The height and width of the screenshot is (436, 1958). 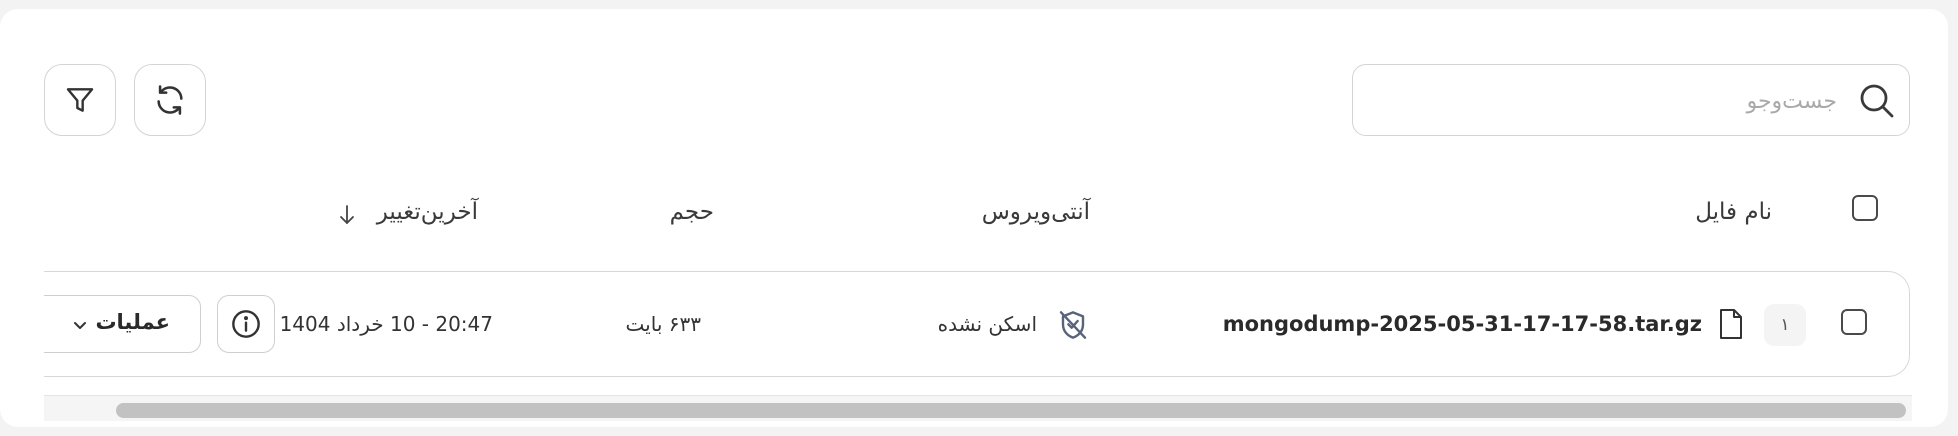 I want to click on column-header-size: حجم, so click(x=692, y=212).